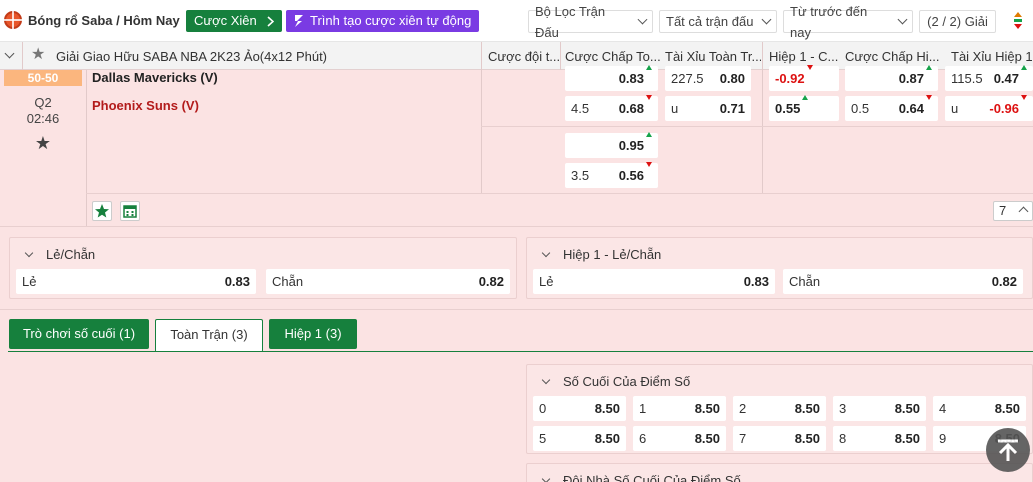 Image resolution: width=1033 pixels, height=482 pixels. I want to click on parlay-button: Cược Xiên, so click(234, 21).